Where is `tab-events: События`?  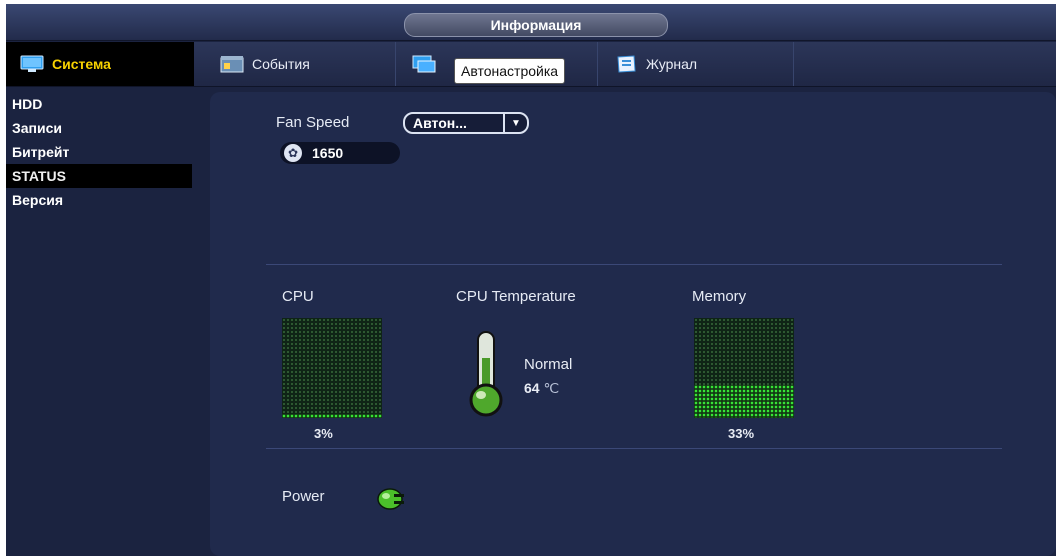 tab-events: События is located at coordinates (301, 64).